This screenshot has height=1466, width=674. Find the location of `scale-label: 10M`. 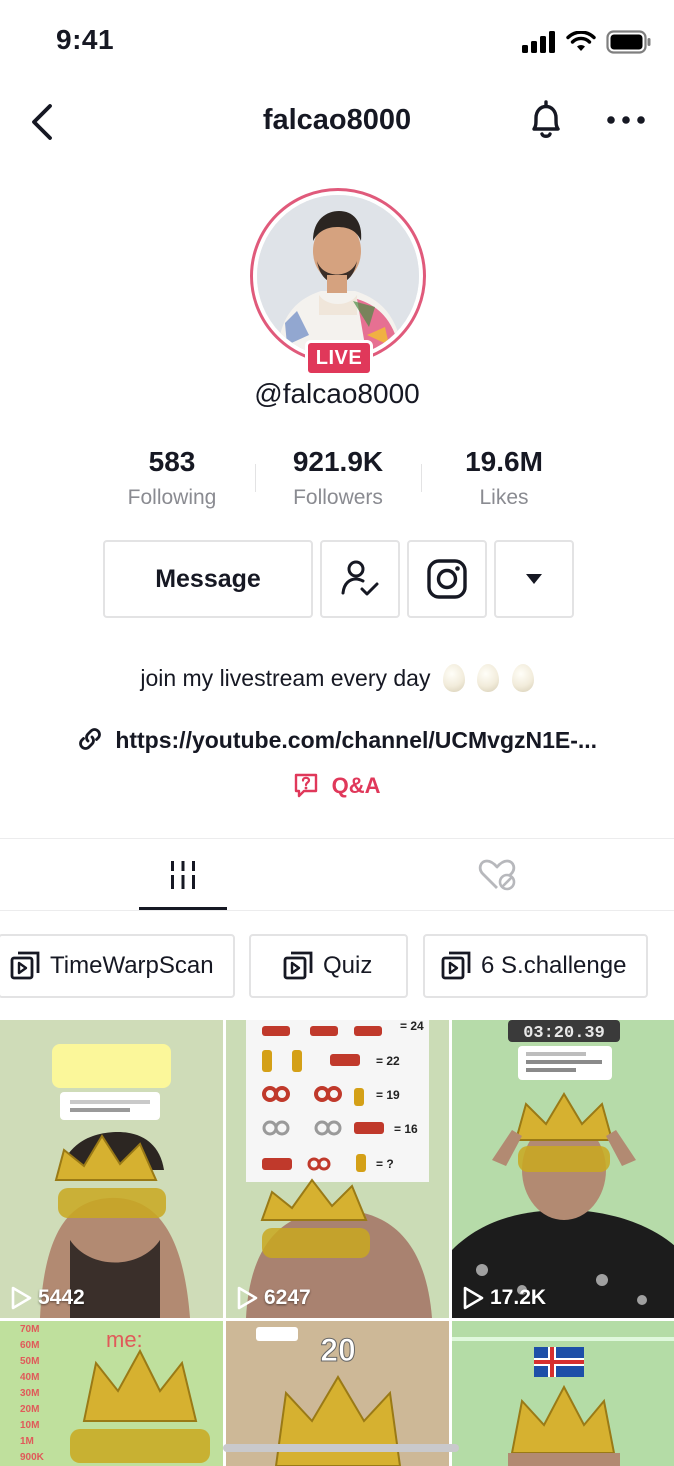

scale-label: 10M is located at coordinates (29, 1425).